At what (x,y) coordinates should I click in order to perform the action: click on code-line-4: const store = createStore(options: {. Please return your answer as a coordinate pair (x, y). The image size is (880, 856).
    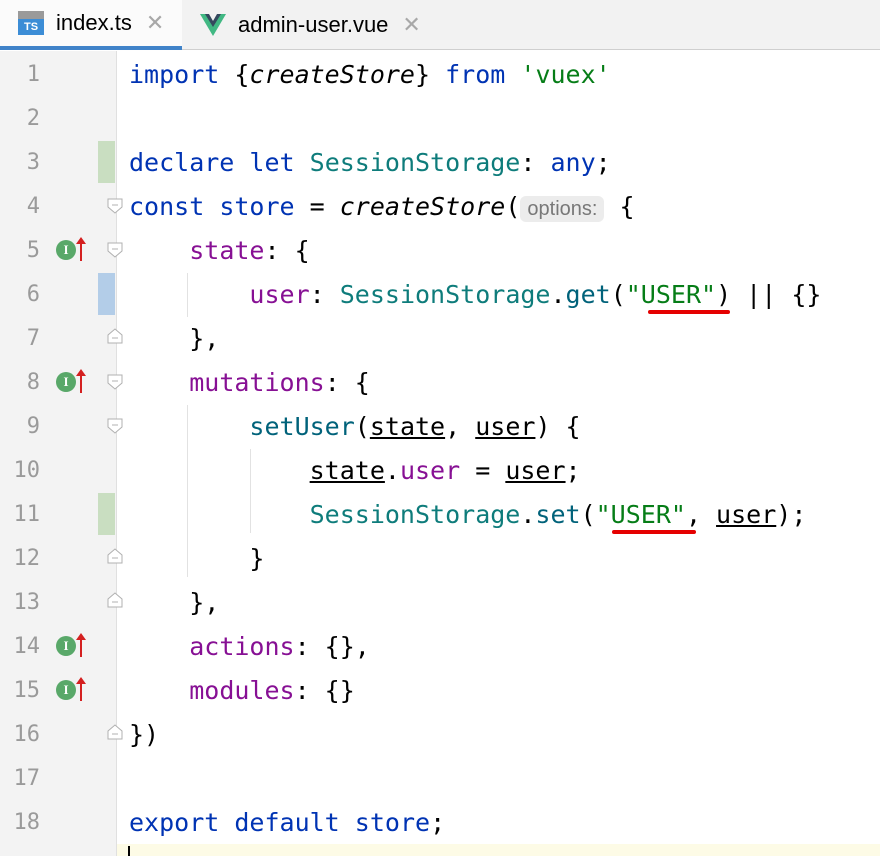
    Looking at the image, I should click on (382, 208).